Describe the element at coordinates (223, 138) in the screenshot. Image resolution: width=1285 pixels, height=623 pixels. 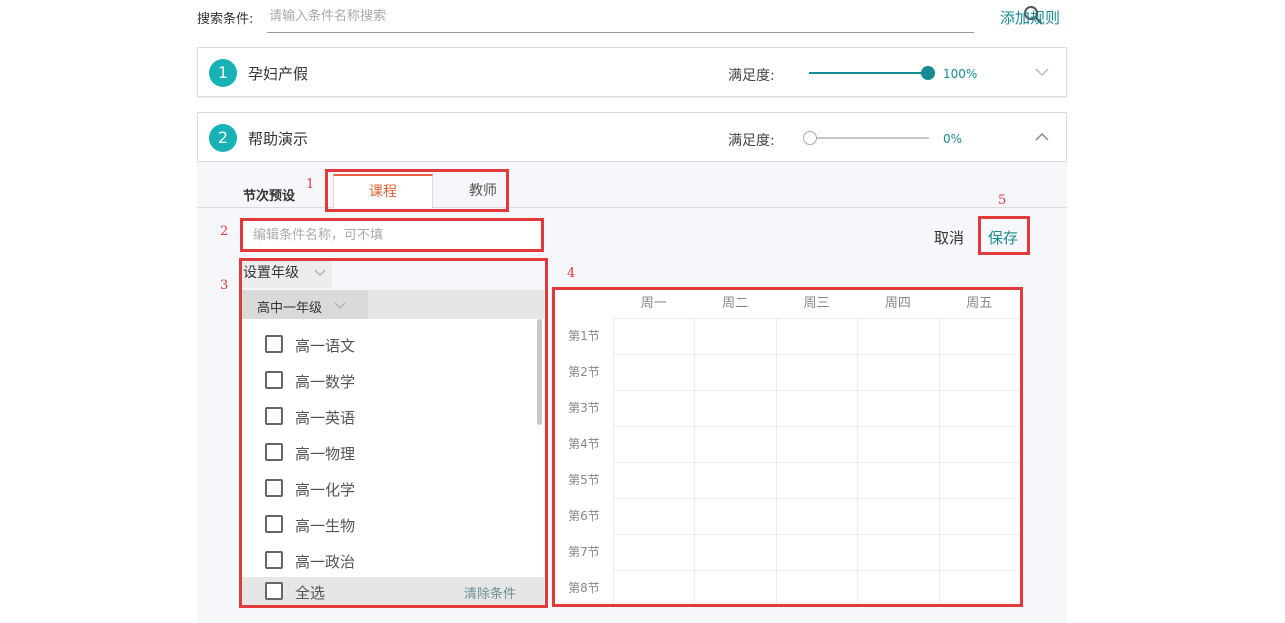
I see `rule-number-badge: 2` at that location.